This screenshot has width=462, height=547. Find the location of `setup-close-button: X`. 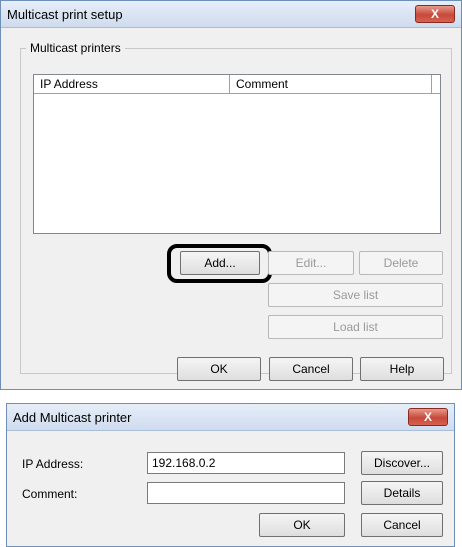

setup-close-button: X is located at coordinates (435, 14).